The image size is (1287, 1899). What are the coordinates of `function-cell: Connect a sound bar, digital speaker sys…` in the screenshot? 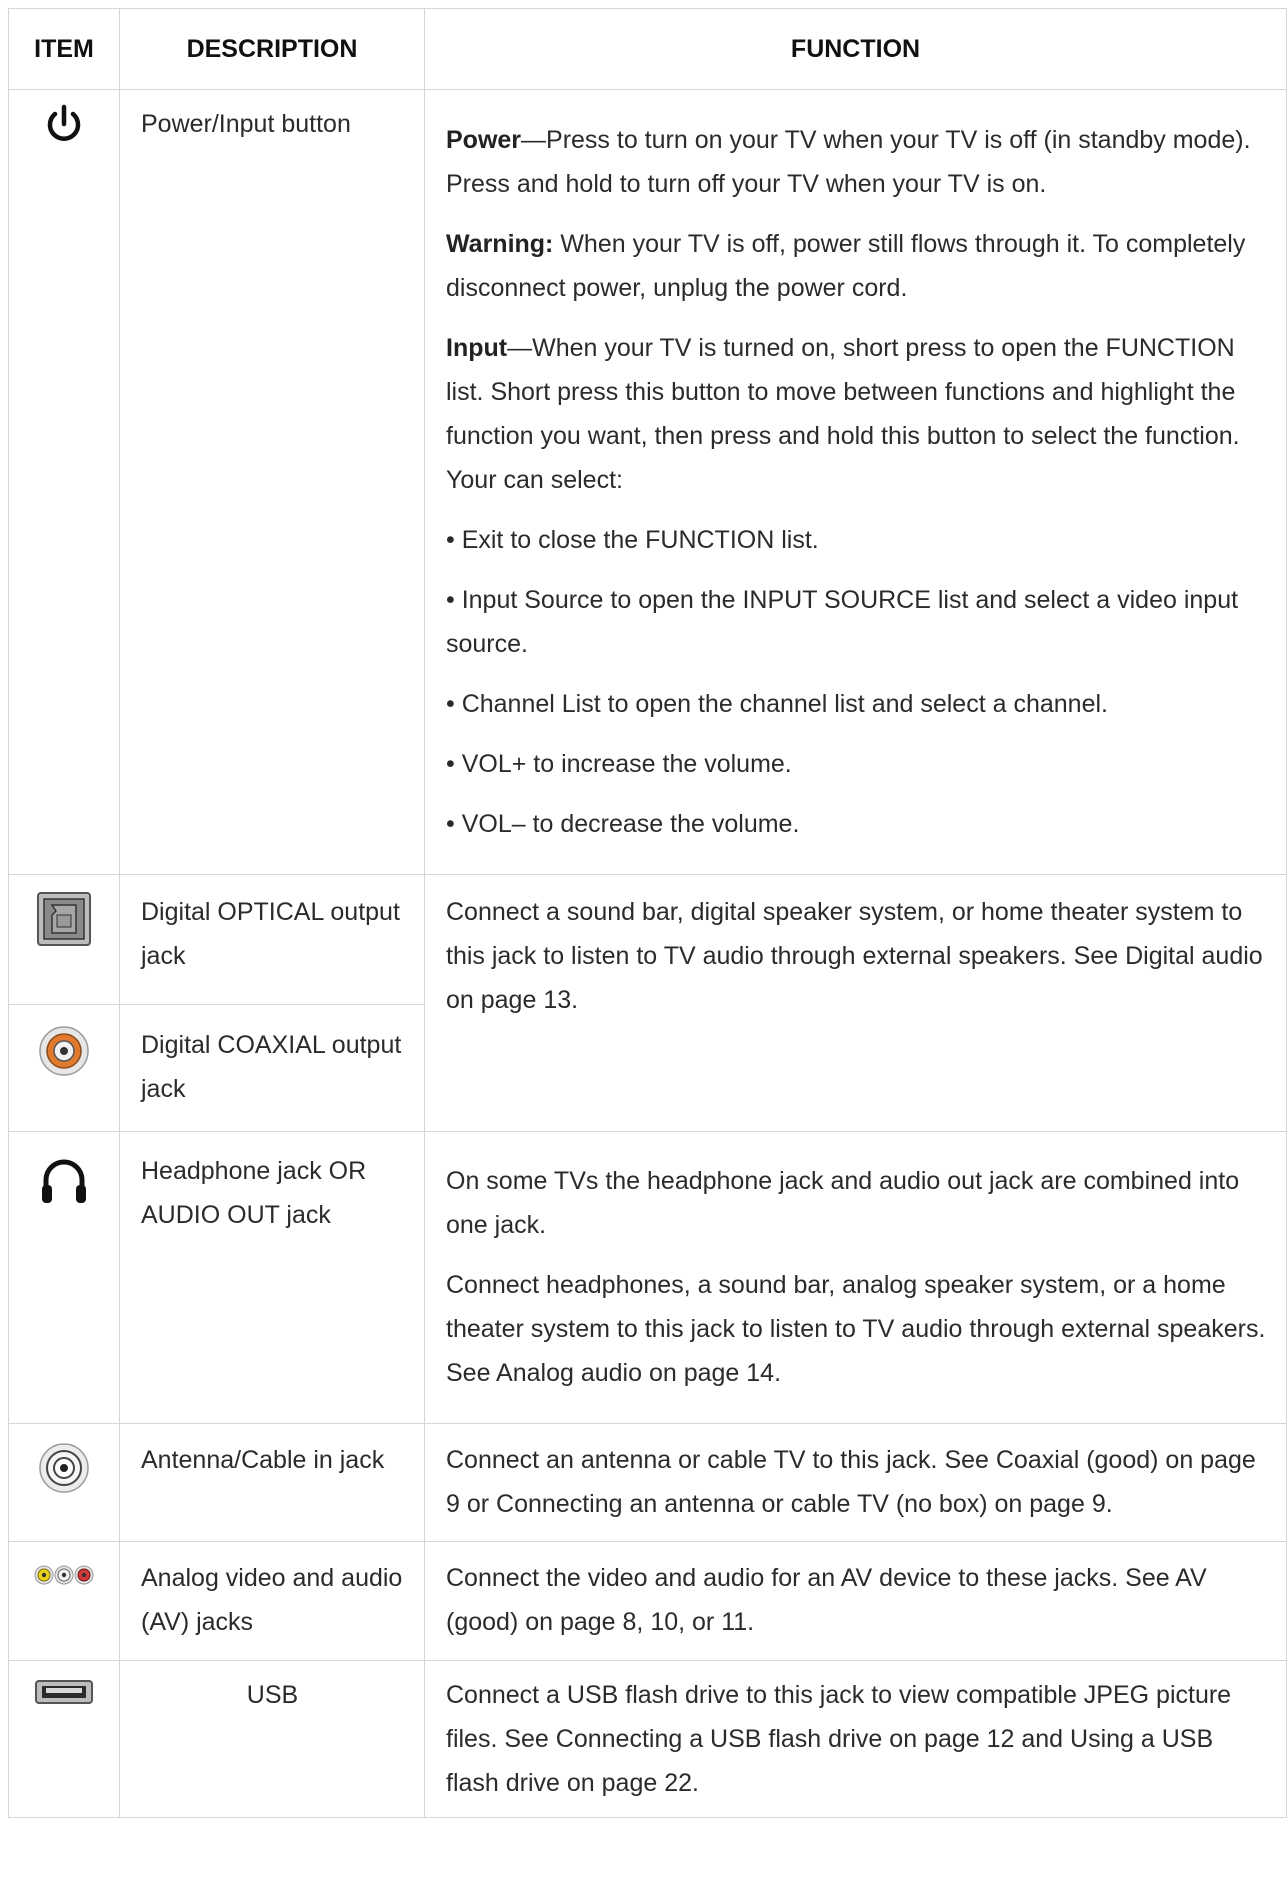 It's located at (855, 1003).